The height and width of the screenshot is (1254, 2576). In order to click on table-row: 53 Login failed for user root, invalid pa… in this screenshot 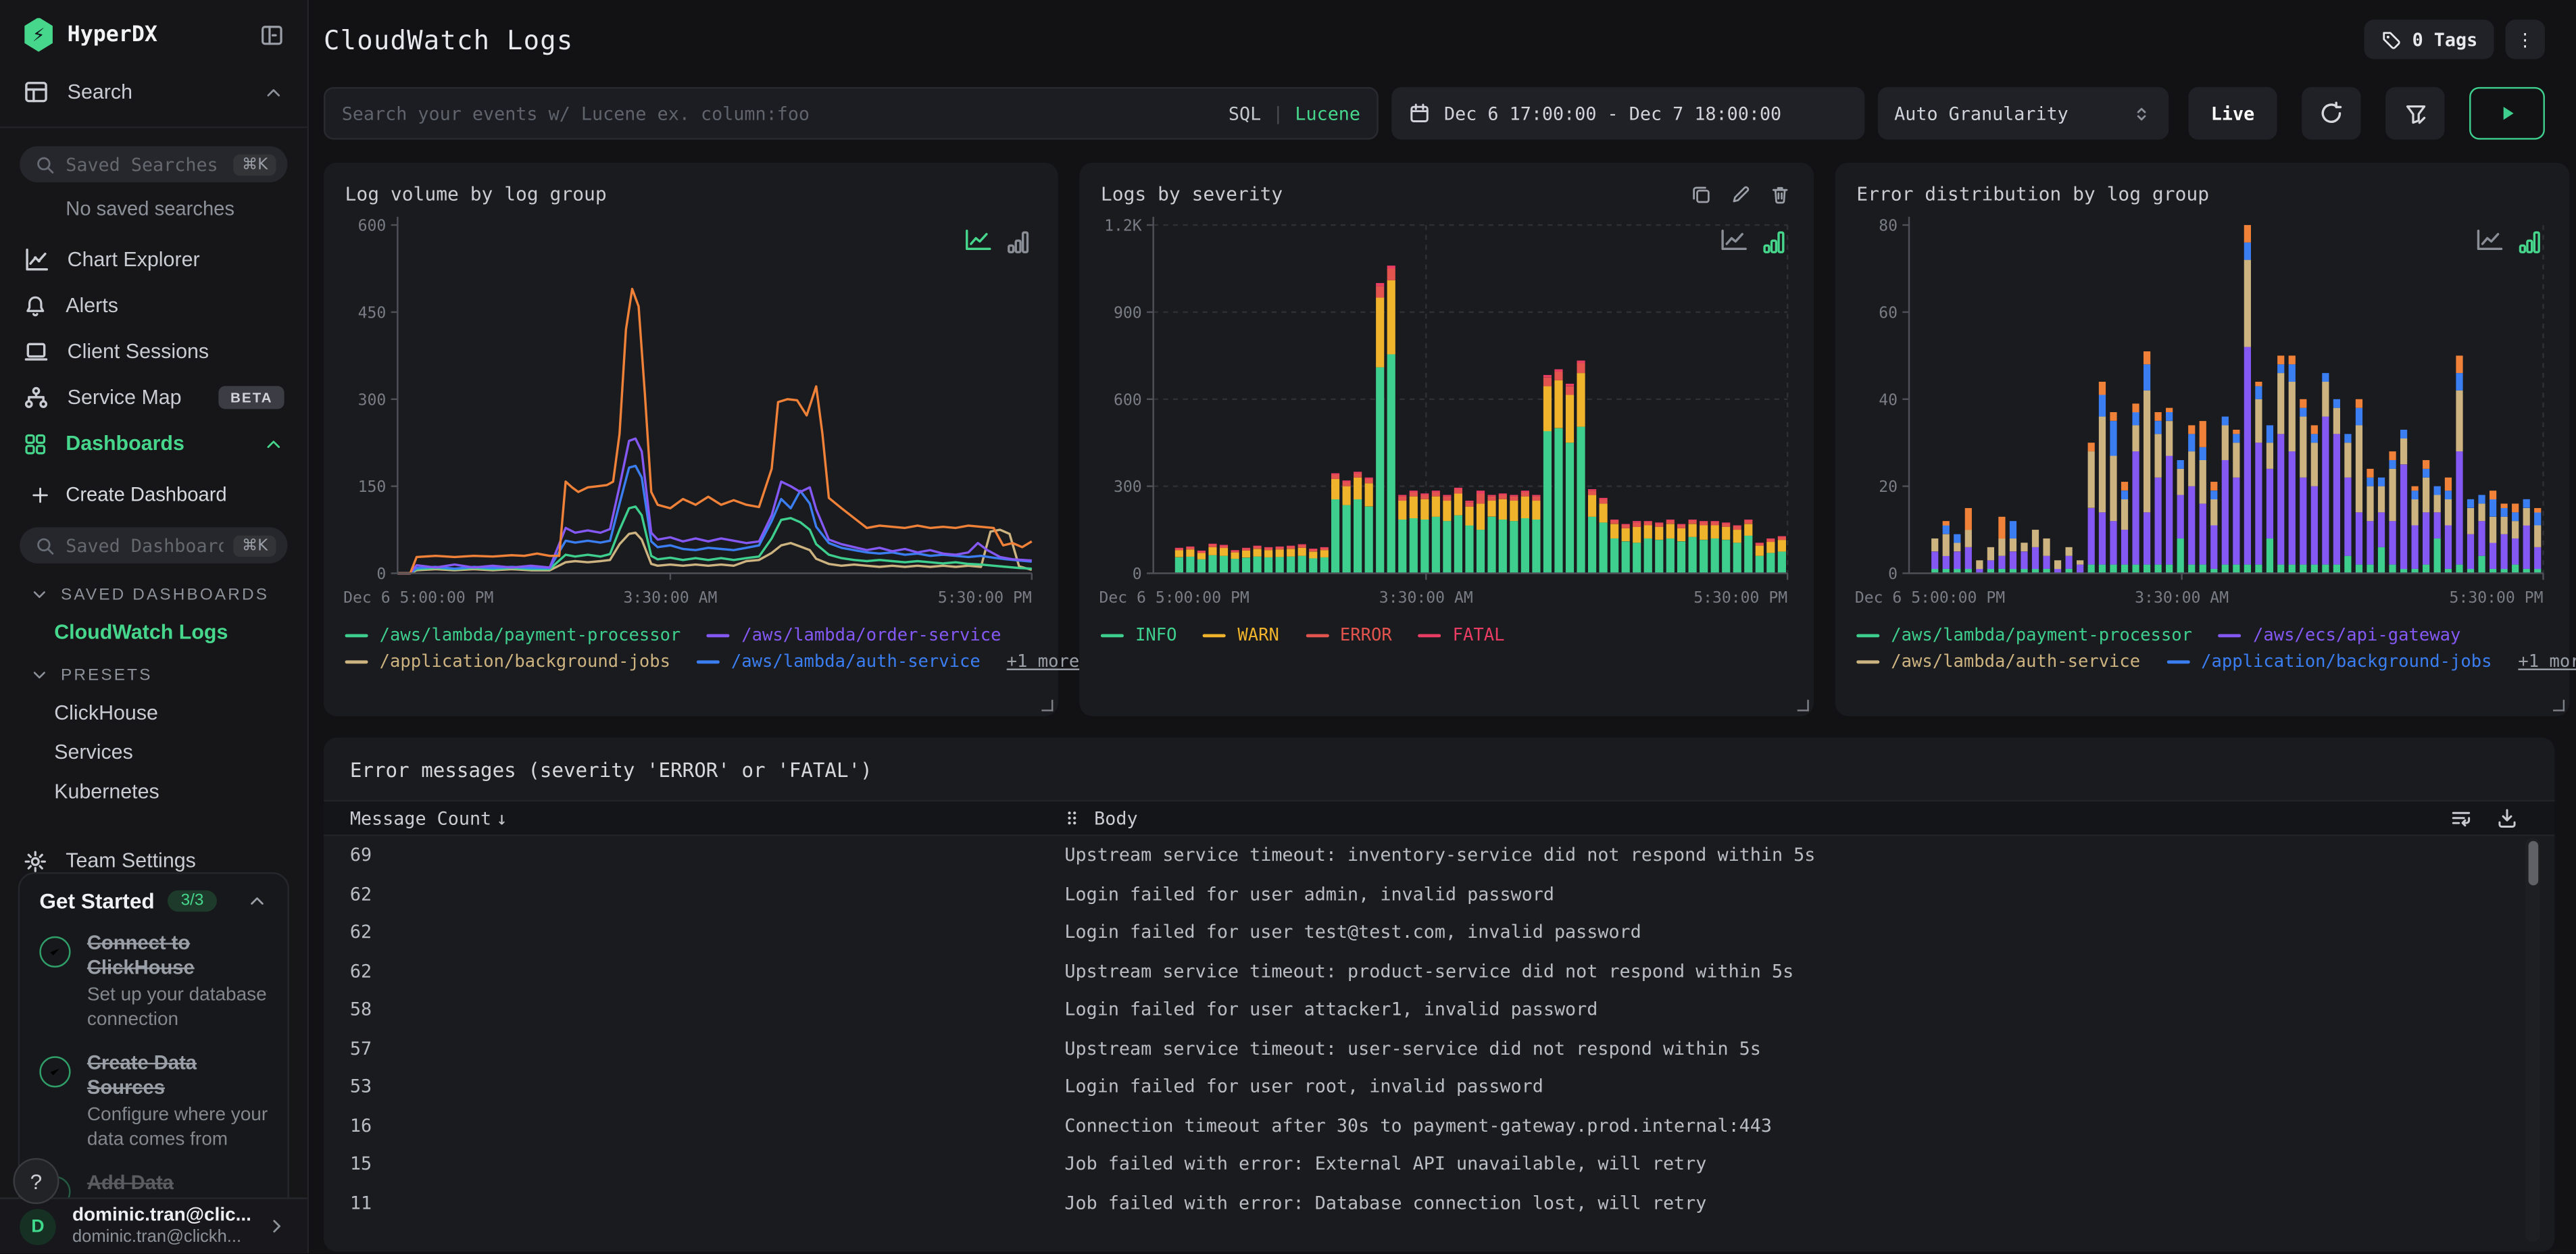, I will do `click(1439, 1087)`.